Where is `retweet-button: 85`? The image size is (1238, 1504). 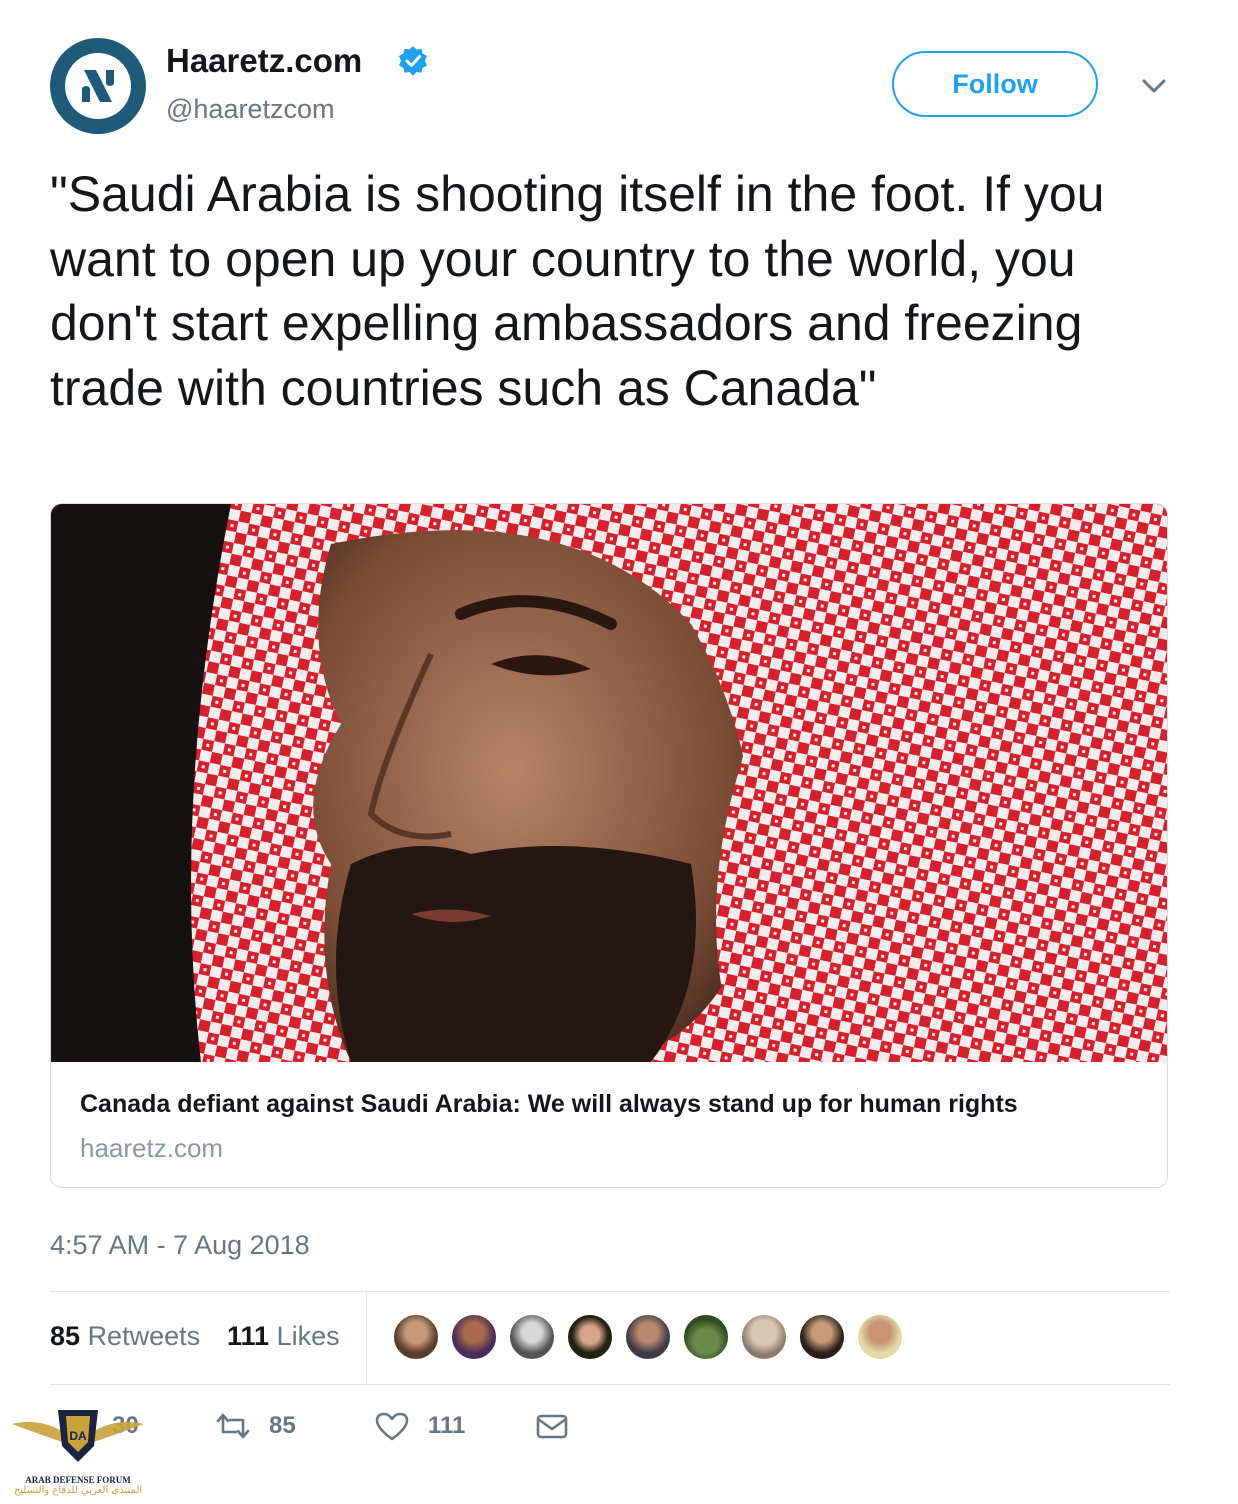
retweet-button: 85 is located at coordinates (255, 1426).